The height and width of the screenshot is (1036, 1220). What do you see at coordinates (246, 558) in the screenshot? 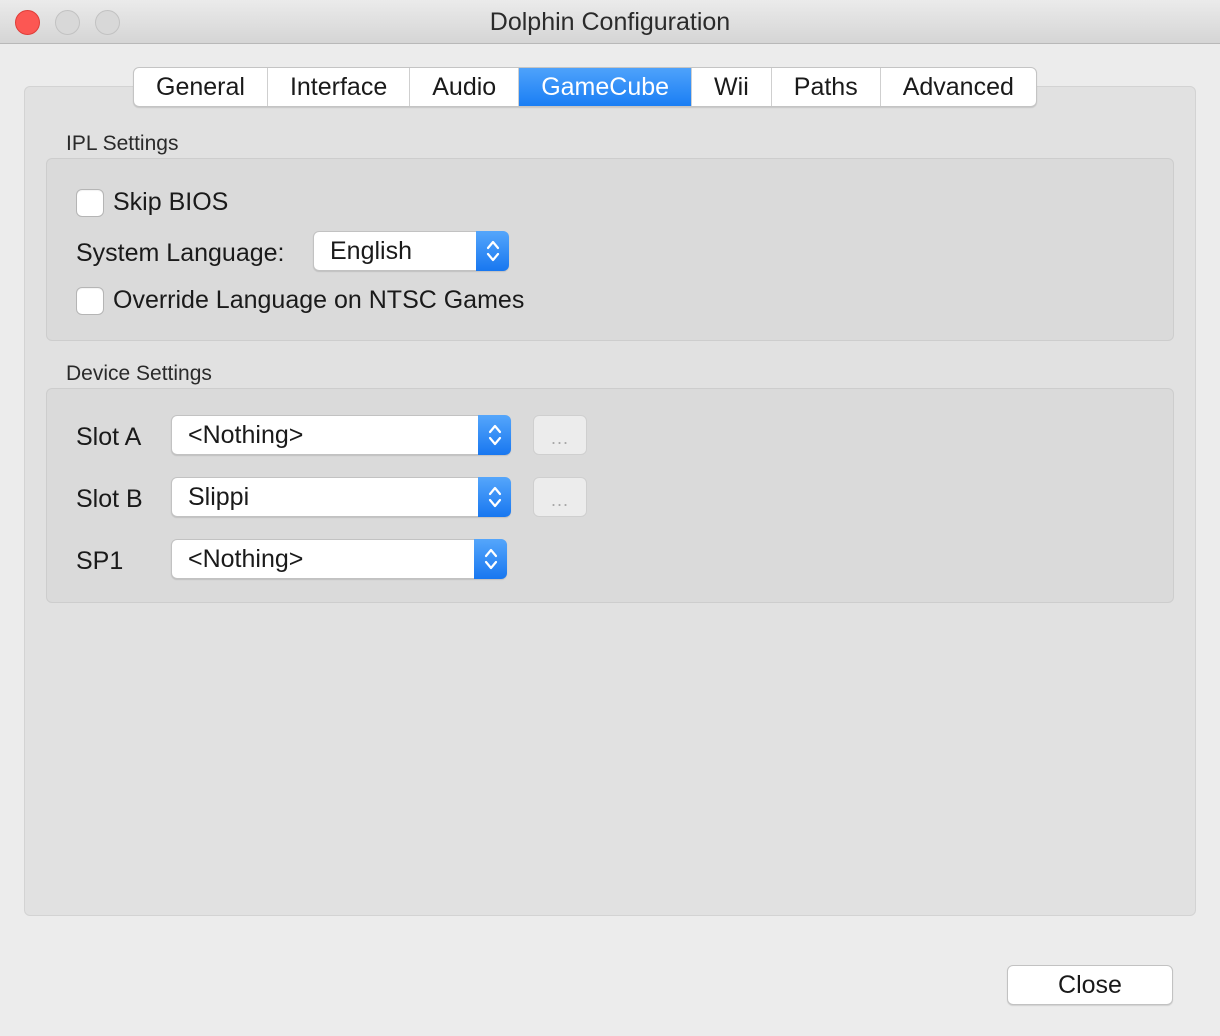
I see `sp1-value: <Nothing>` at bounding box center [246, 558].